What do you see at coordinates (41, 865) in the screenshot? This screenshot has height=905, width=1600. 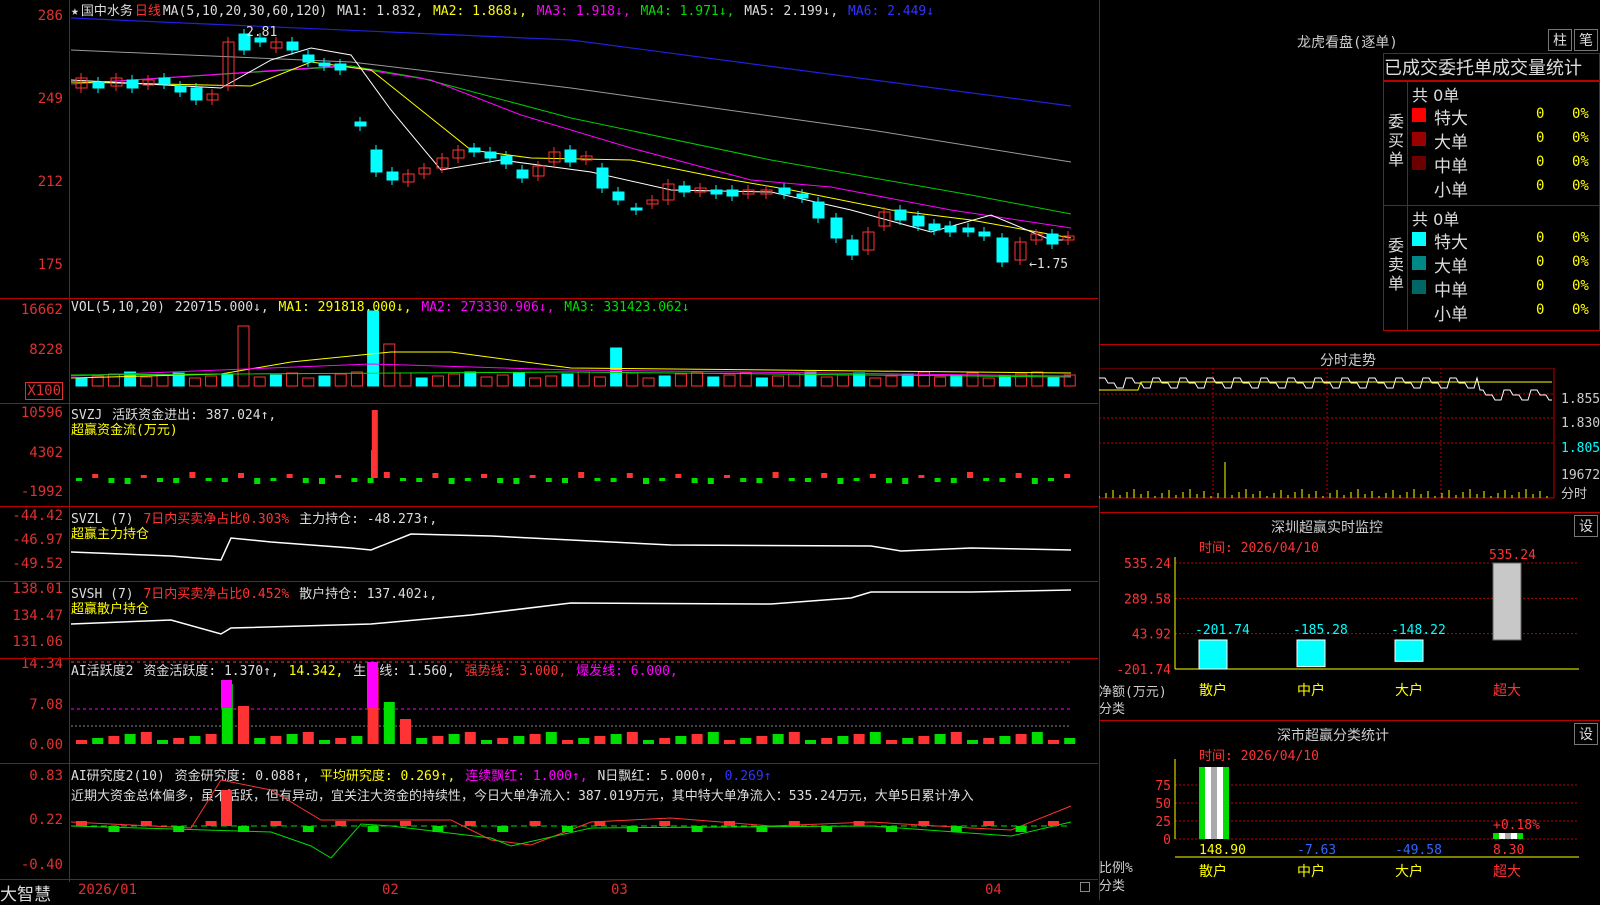 I see `ytick: -0.40` at bounding box center [41, 865].